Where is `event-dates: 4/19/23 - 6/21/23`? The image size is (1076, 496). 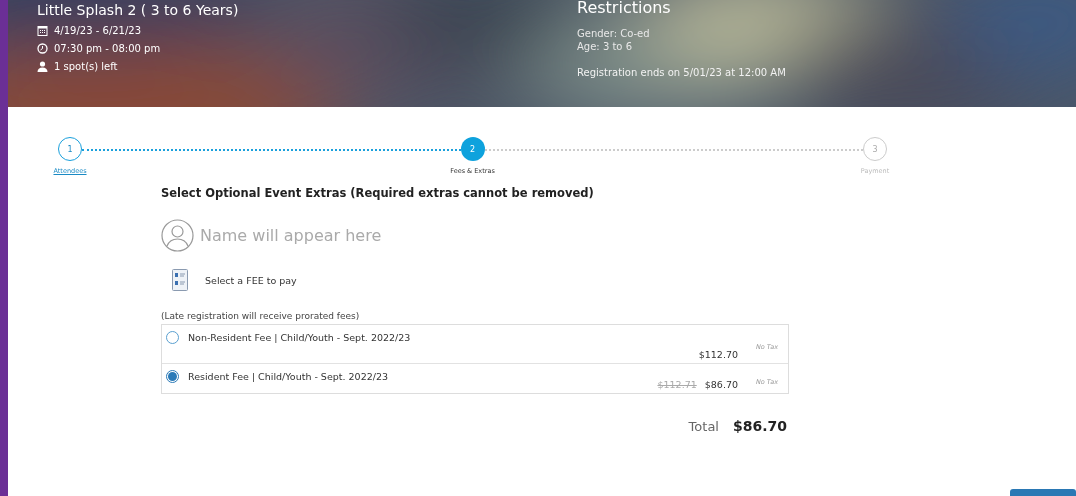
event-dates: 4/19/23 - 6/21/23 is located at coordinates (98, 30).